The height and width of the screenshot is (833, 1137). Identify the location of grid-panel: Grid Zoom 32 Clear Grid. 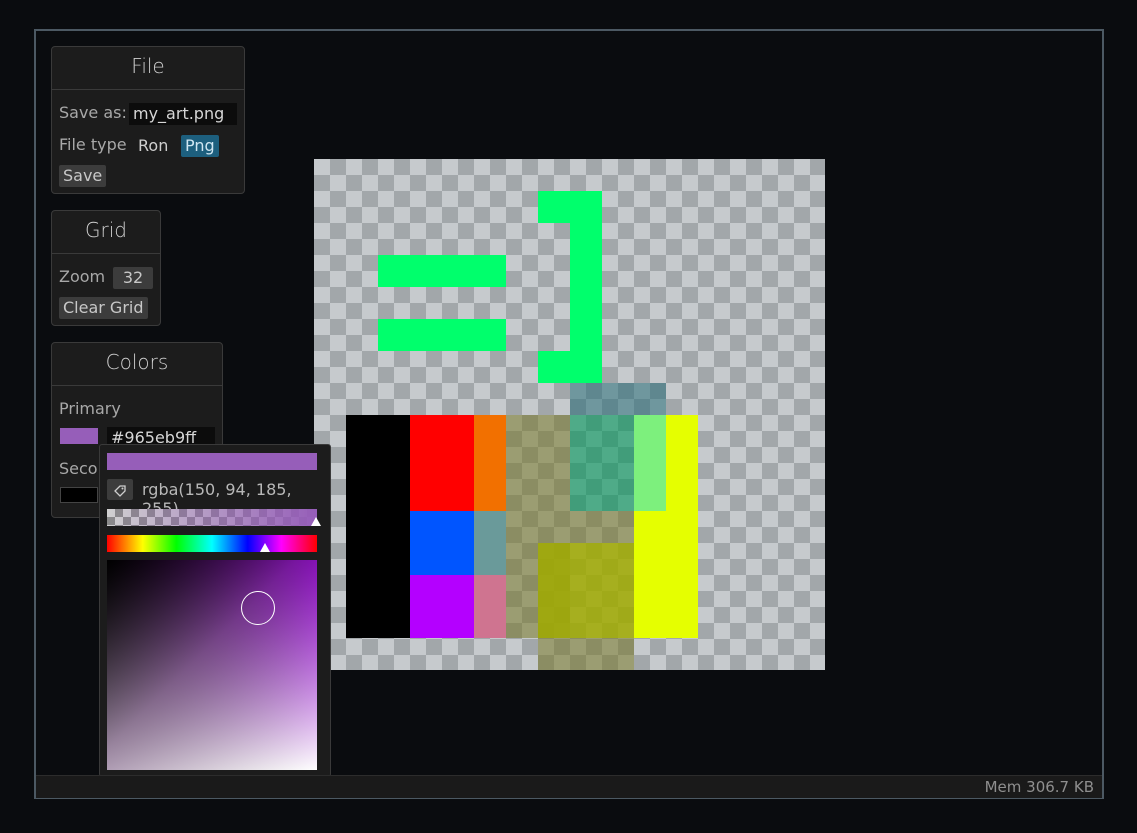
(106, 268).